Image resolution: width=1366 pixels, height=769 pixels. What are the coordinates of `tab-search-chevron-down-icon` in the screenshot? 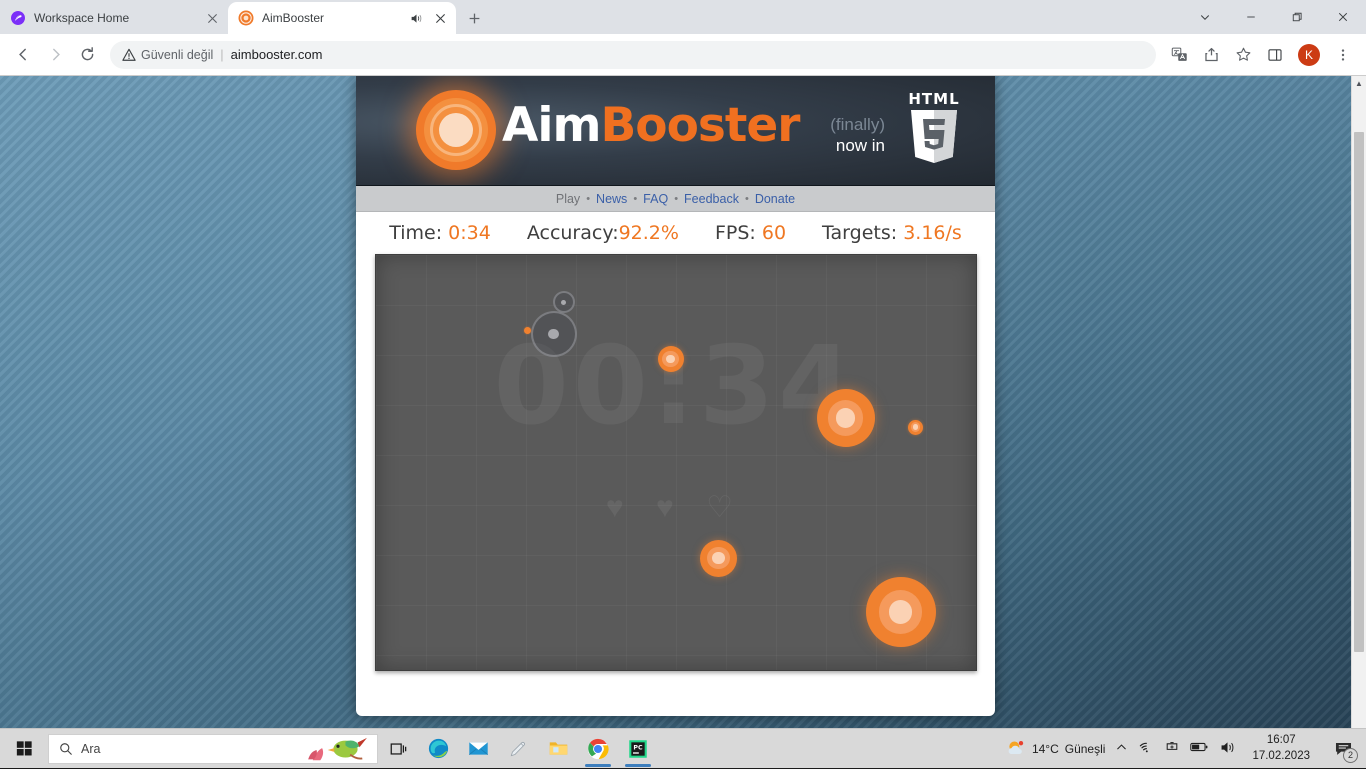 It's located at (1205, 17).